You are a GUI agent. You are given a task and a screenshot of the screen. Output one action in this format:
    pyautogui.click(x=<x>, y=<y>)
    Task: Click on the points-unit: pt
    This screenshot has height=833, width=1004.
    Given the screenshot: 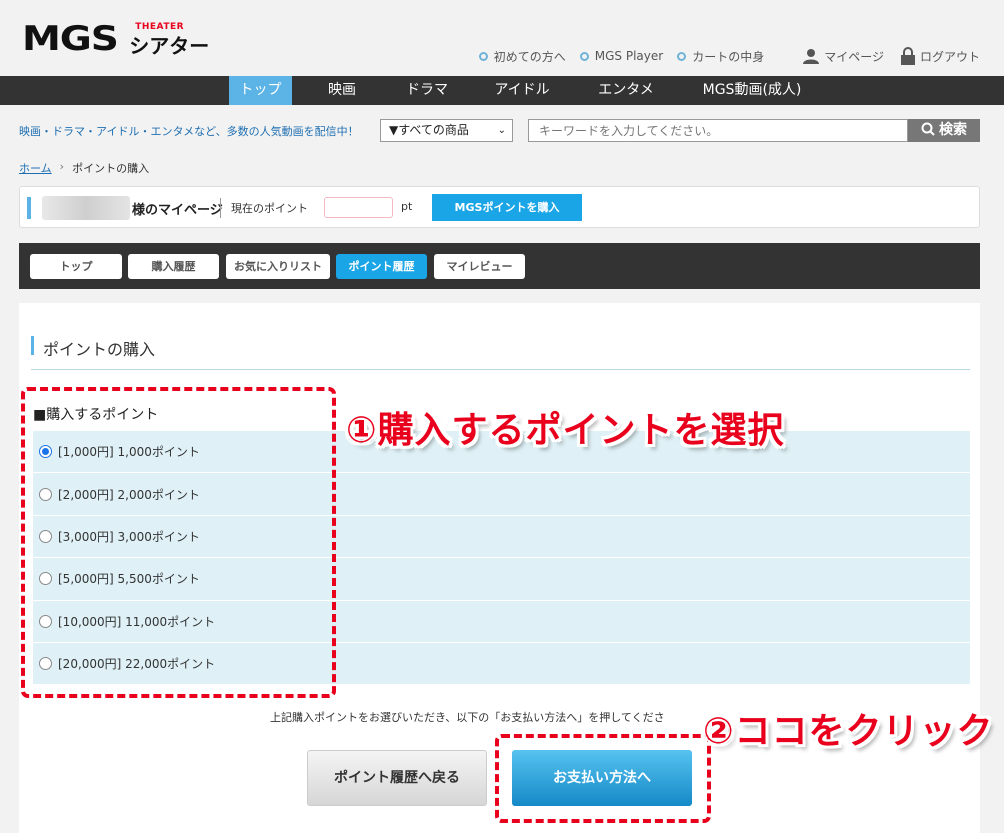 What is the action you would take?
    pyautogui.click(x=407, y=206)
    